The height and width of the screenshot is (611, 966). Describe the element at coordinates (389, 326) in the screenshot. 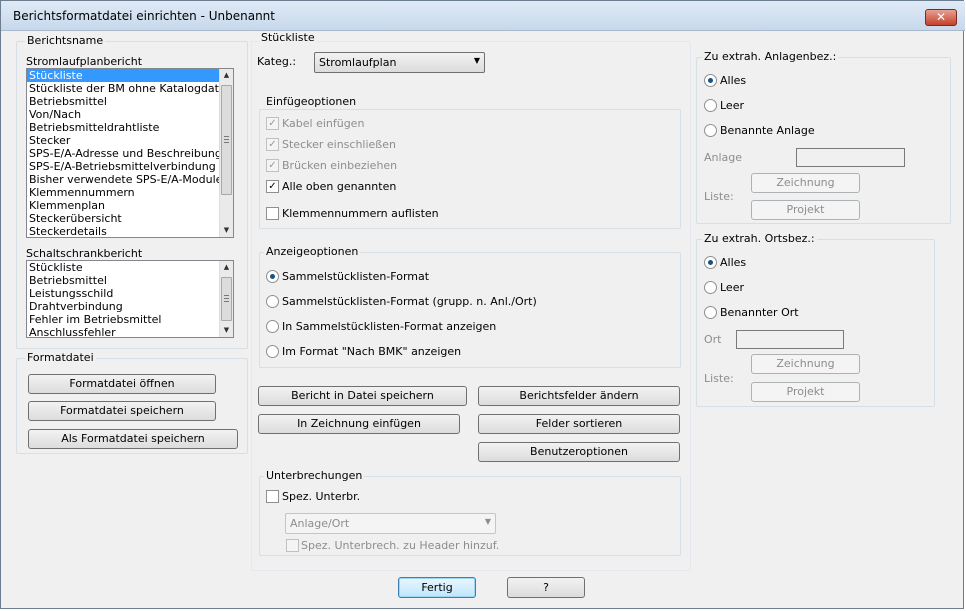

I see `sammel-anzeigen-label: In Sammelstücklisten-Format anzeigen` at that location.